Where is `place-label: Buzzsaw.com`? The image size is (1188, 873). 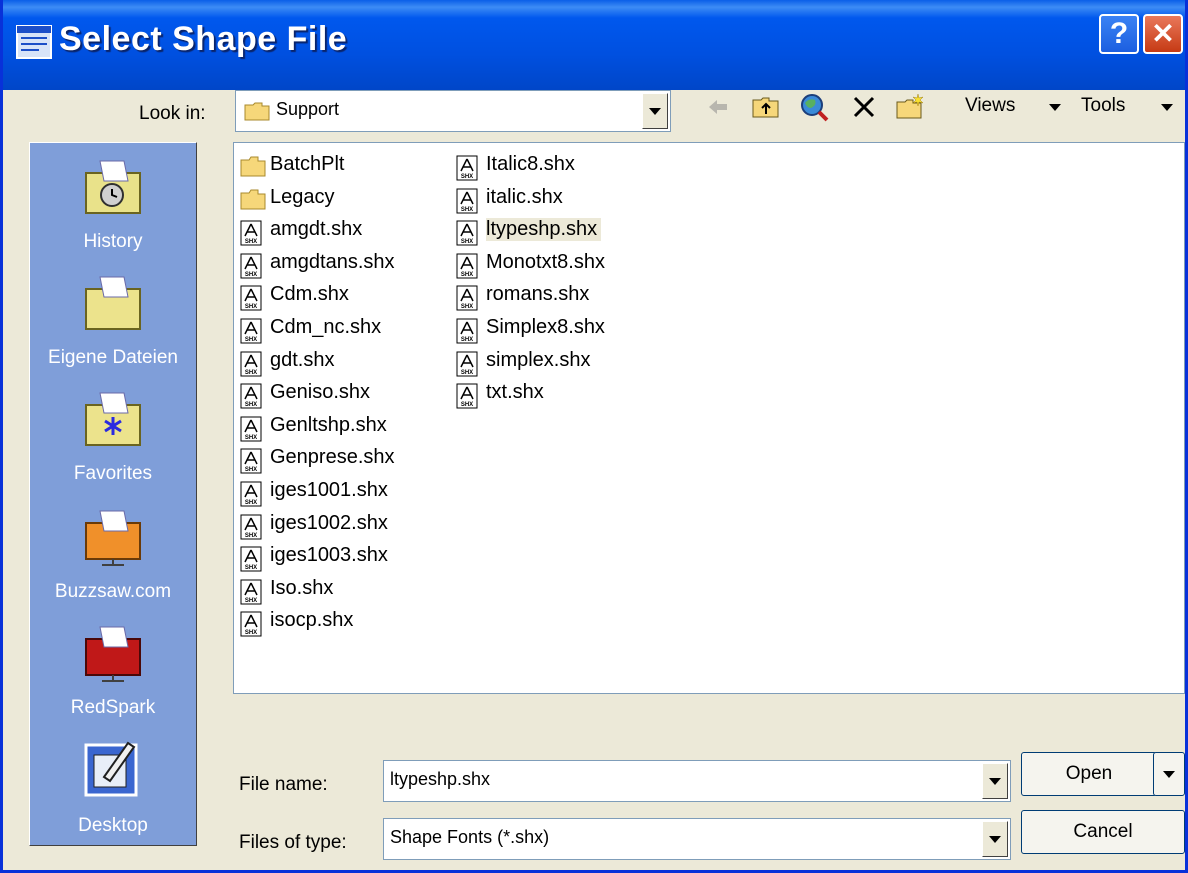 place-label: Buzzsaw.com is located at coordinates (113, 591).